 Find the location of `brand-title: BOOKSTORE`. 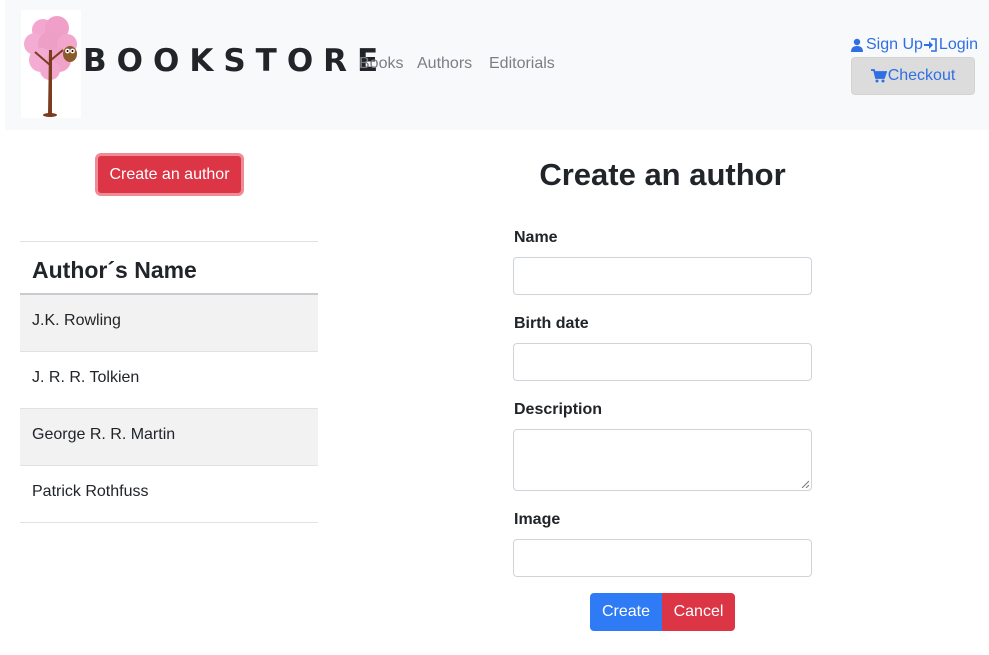

brand-title: BOOKSTORE is located at coordinates (235, 61).